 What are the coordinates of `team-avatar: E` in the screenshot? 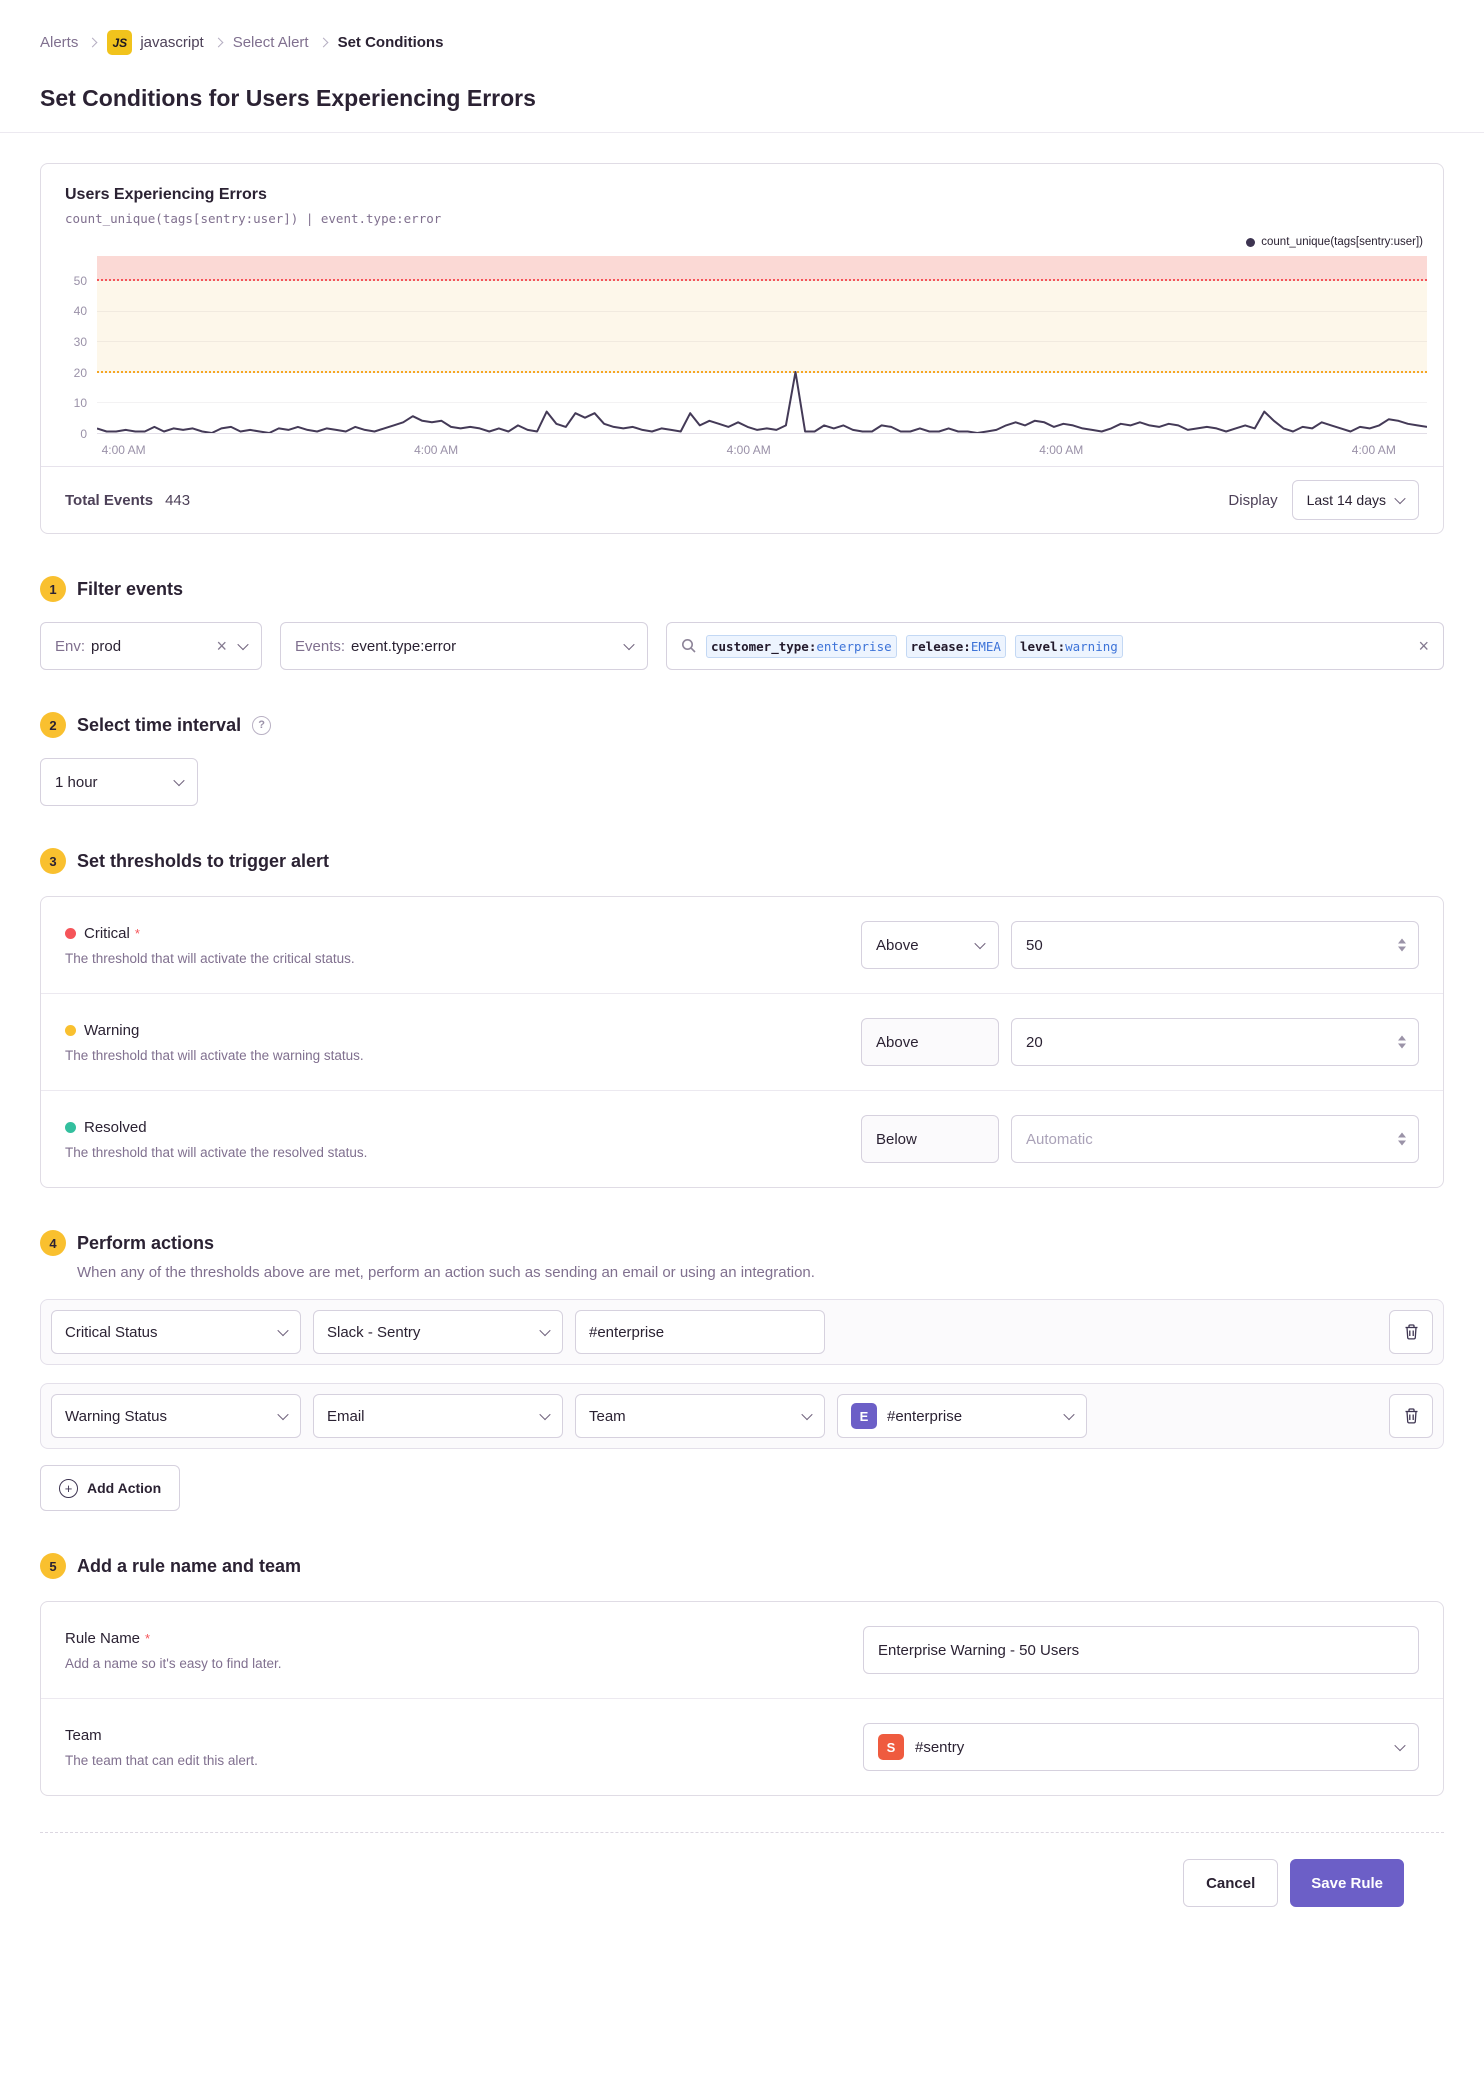 It's located at (864, 1416).